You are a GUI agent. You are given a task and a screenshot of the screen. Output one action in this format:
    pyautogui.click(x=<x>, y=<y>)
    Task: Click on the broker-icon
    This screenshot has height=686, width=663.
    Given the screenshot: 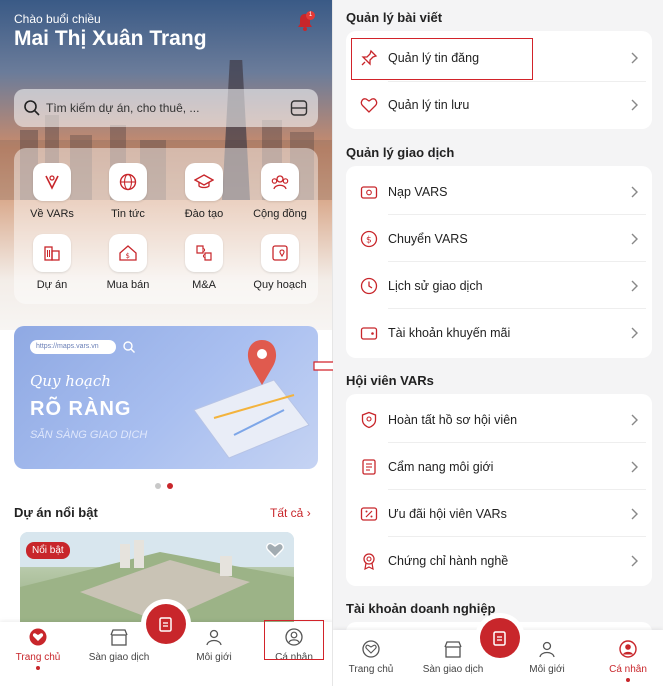 What is the action you would take?
    pyautogui.click(x=214, y=637)
    